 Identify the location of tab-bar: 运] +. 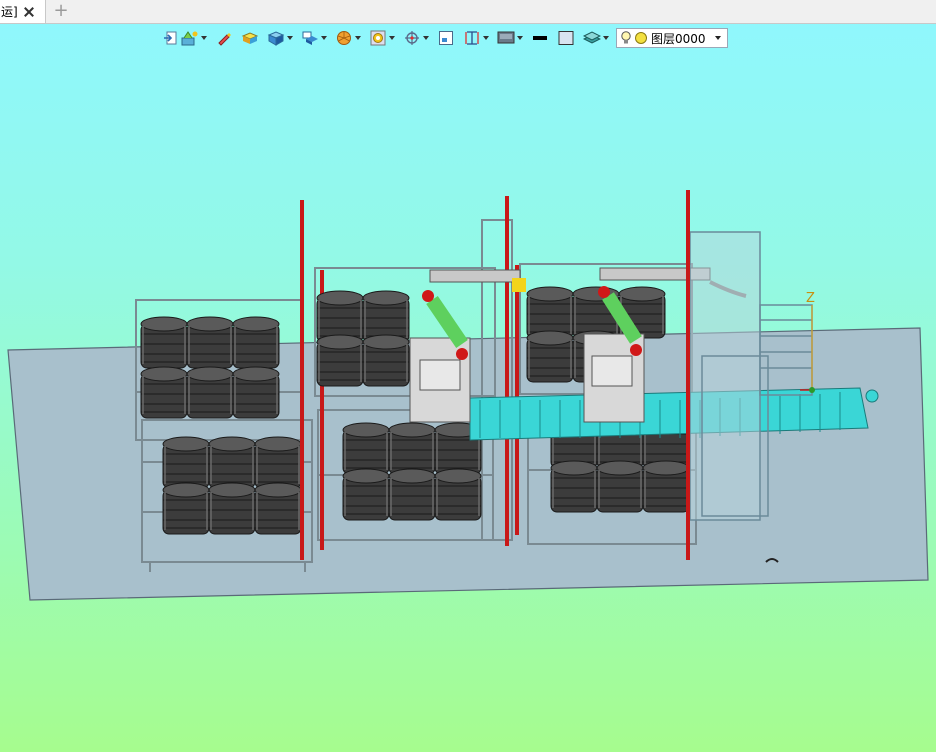
(468, 12).